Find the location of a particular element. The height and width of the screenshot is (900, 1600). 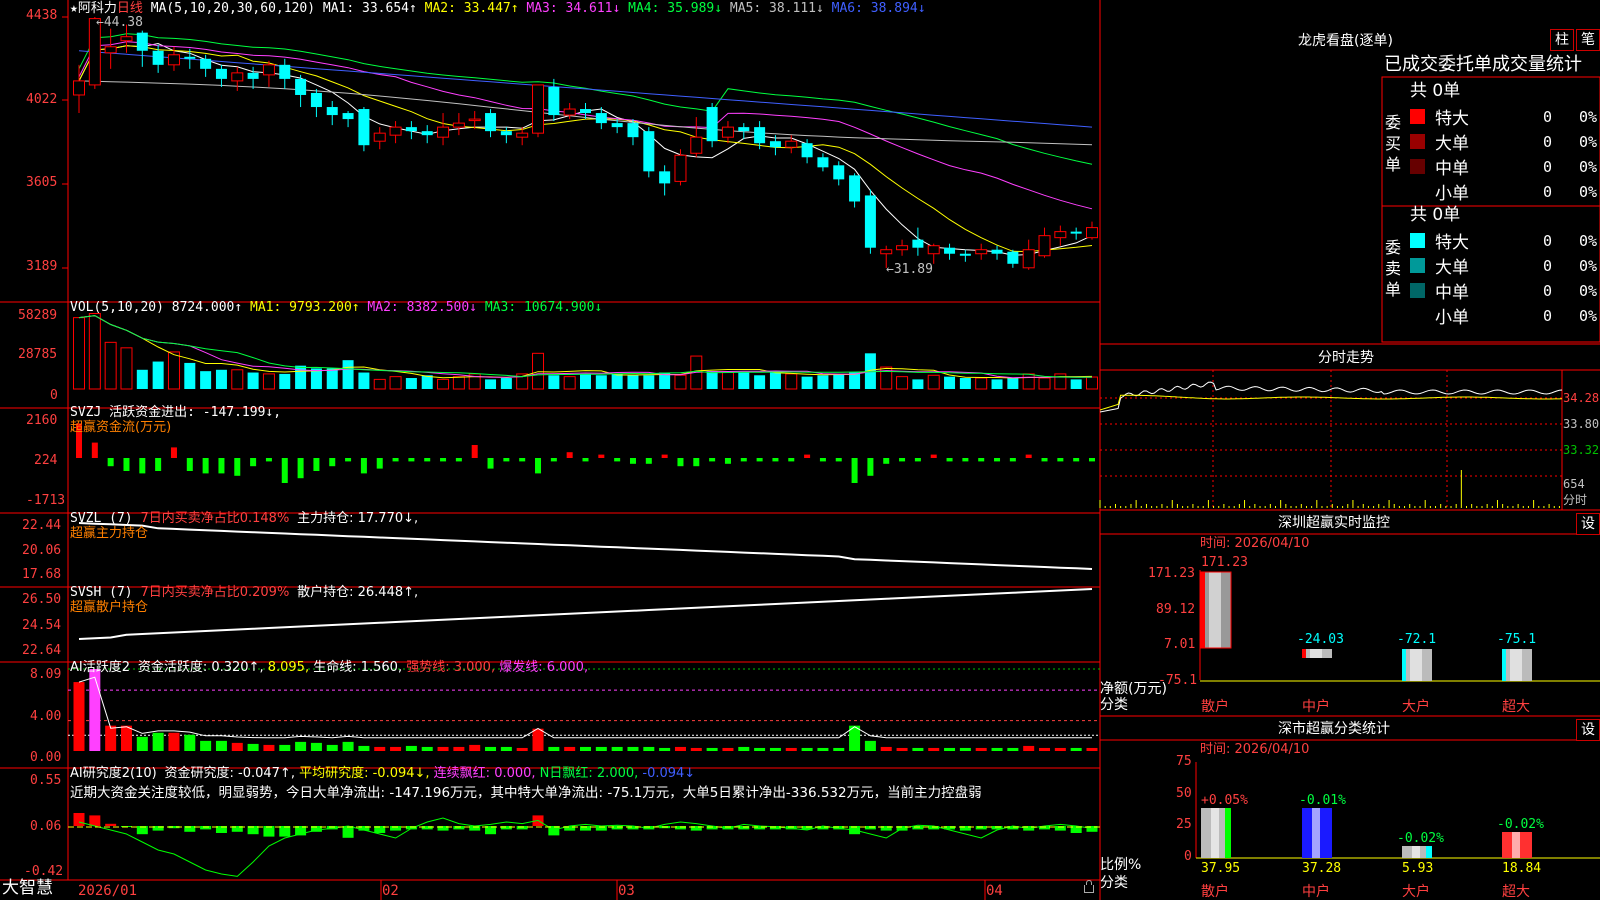

lock-icon is located at coordinates (1089, 886).